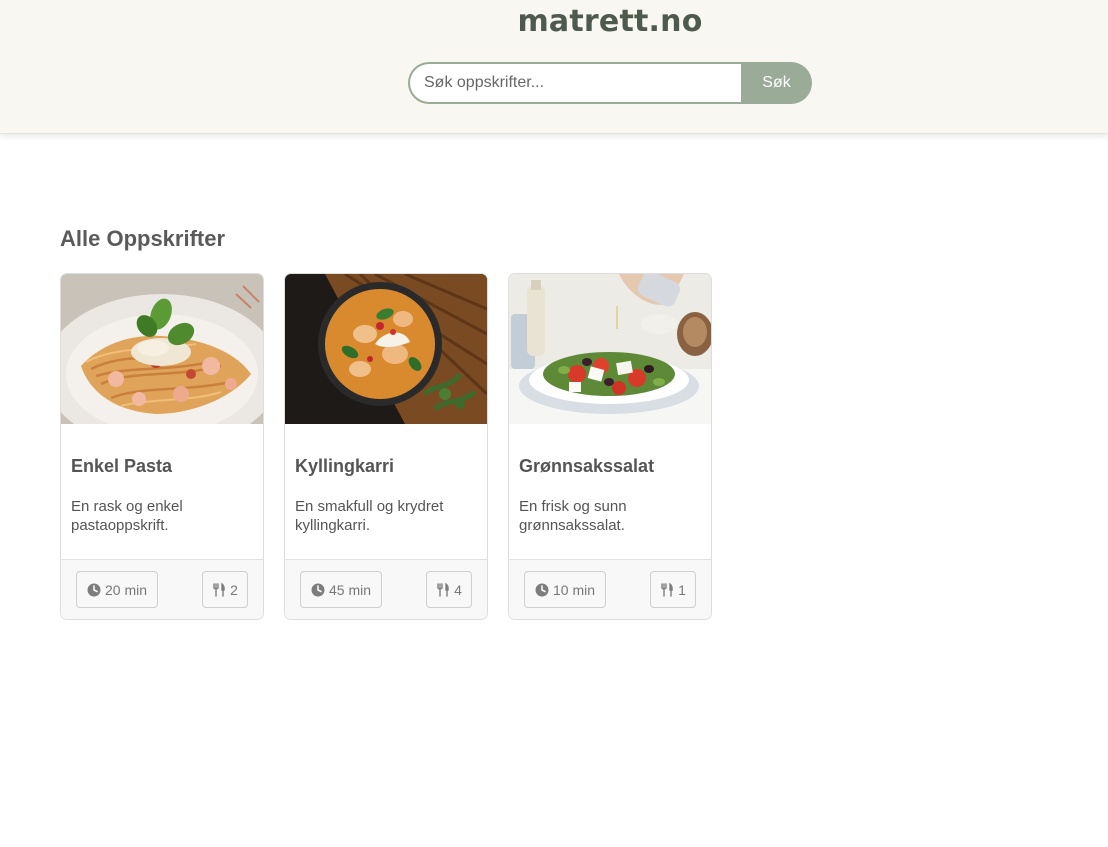 The width and height of the screenshot is (1108, 847). I want to click on prep-time-value: 10 min, so click(574, 589).